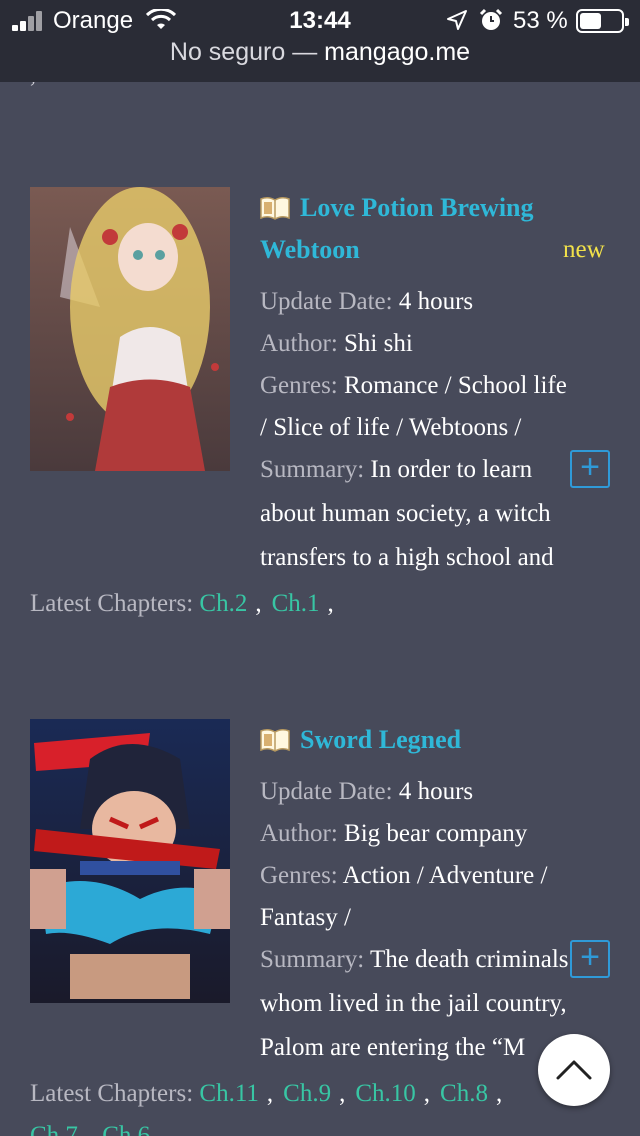  Describe the element at coordinates (397, 52) in the screenshot. I see `url-domain: mangago.me` at that location.